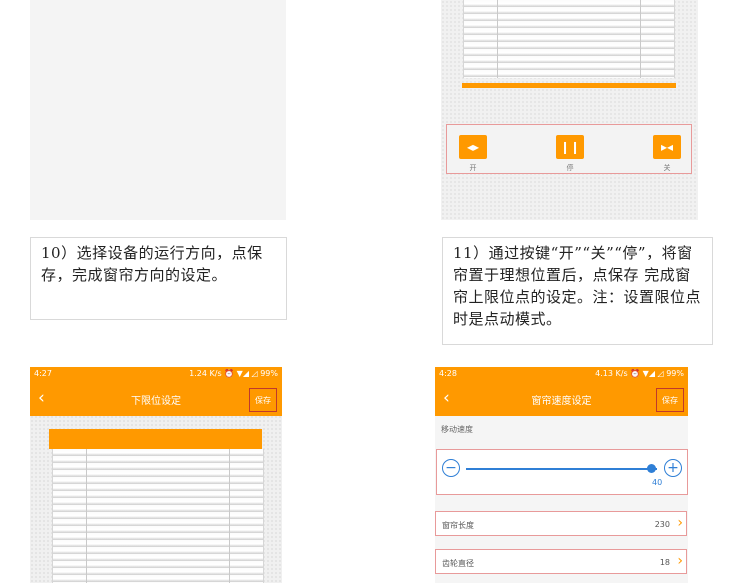 This screenshot has height=583, width=750. I want to click on gear-diameter-row: 齿轮直径 18 ›, so click(561, 561).